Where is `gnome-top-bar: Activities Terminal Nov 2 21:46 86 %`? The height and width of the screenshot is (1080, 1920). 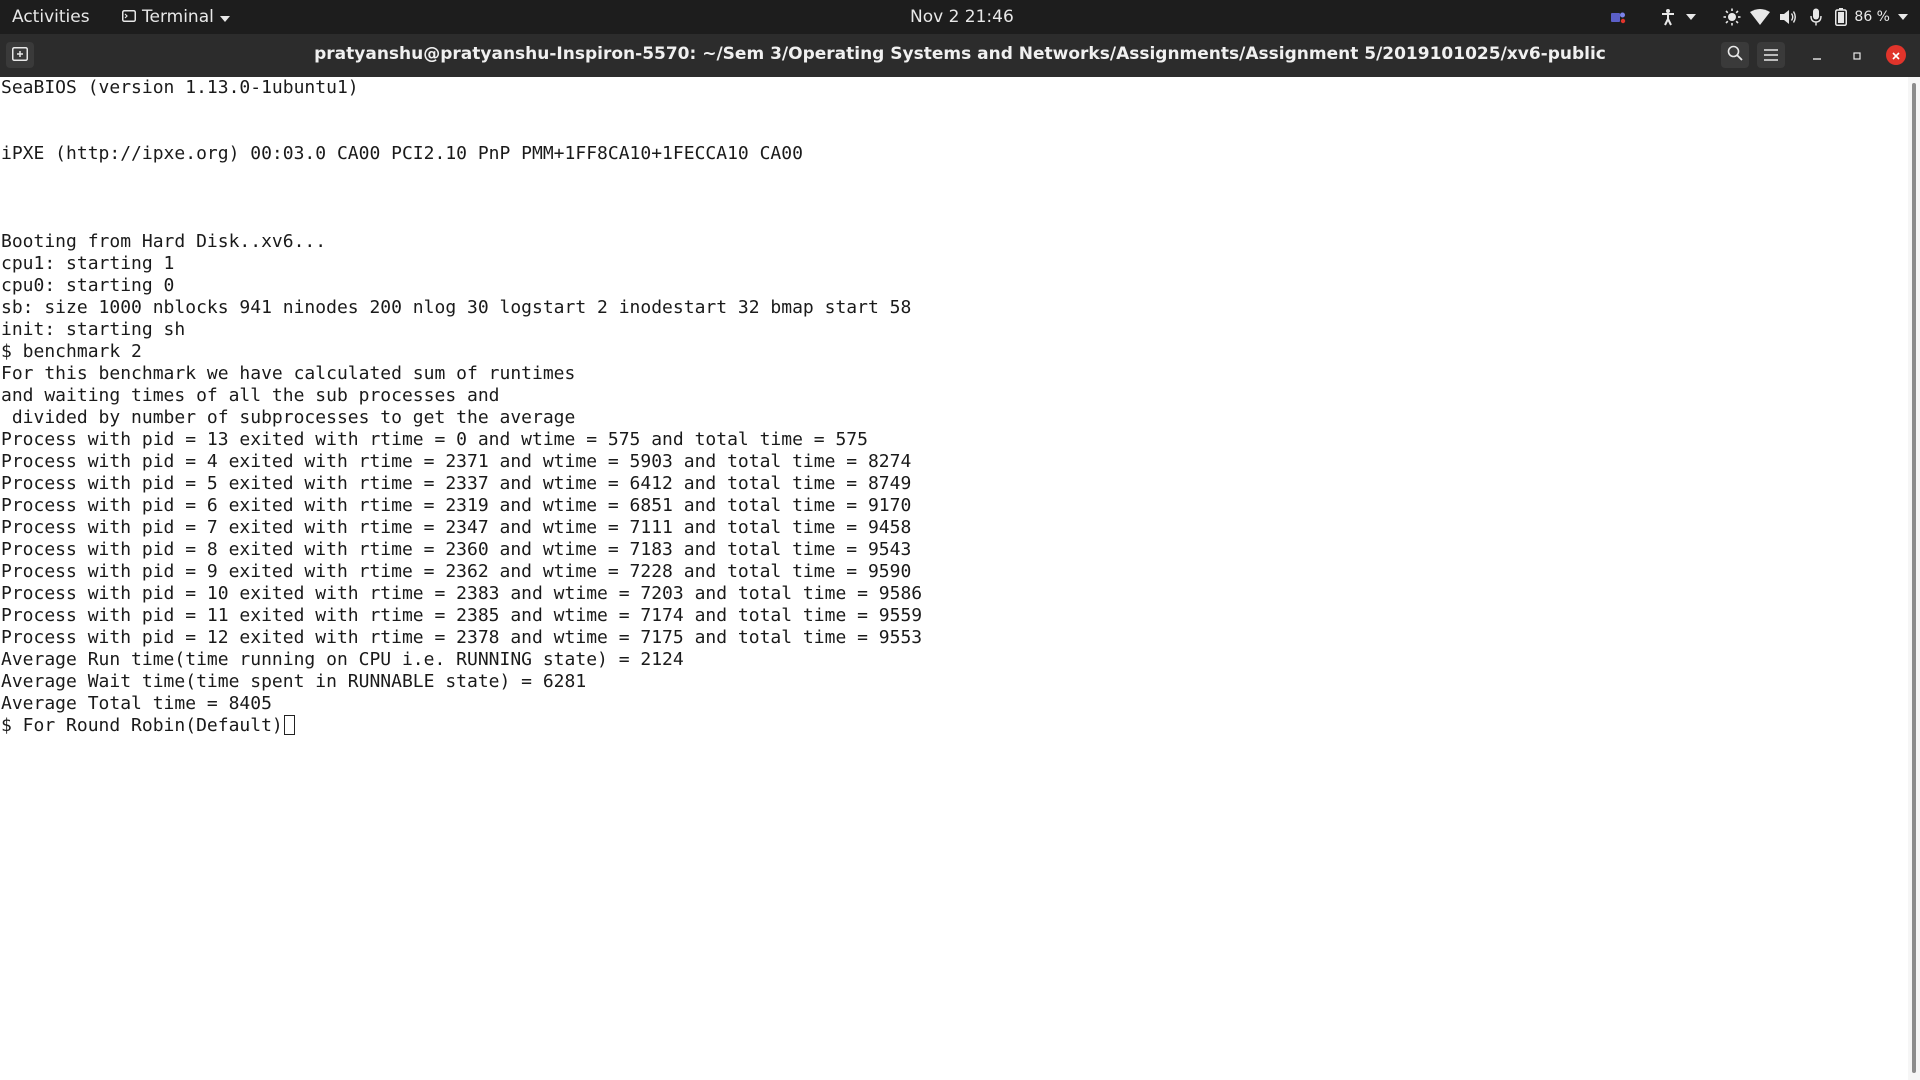
gnome-top-bar: Activities Terminal Nov 2 21:46 86 % is located at coordinates (960, 17).